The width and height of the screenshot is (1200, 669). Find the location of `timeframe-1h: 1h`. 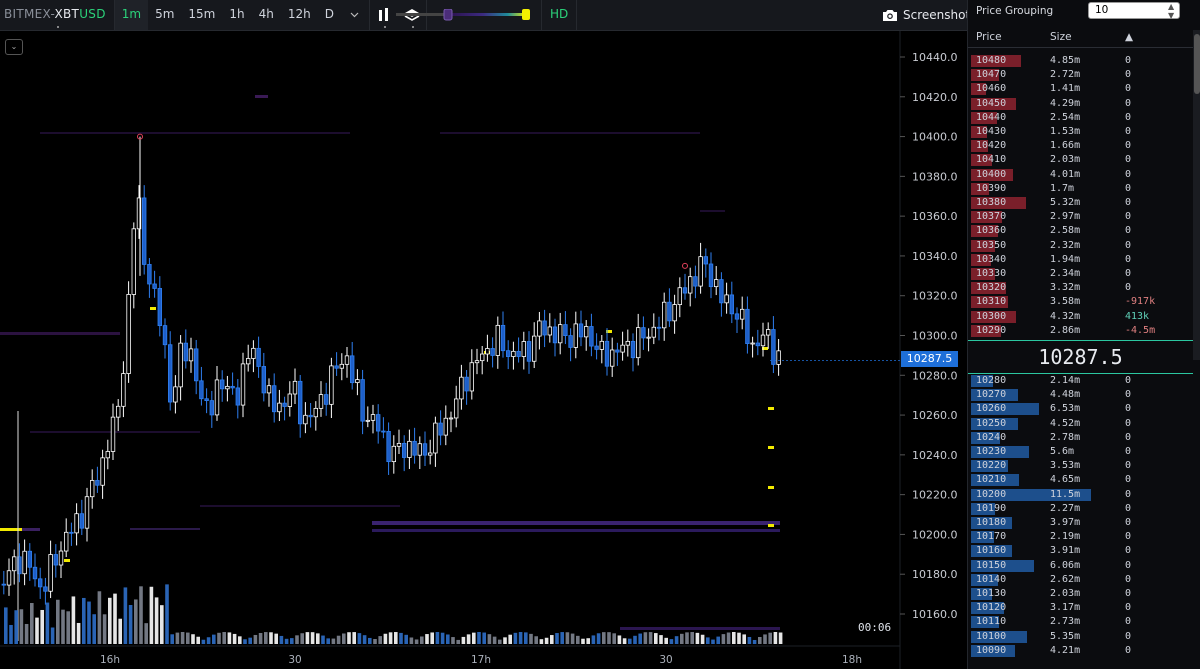

timeframe-1h: 1h is located at coordinates (236, 15).